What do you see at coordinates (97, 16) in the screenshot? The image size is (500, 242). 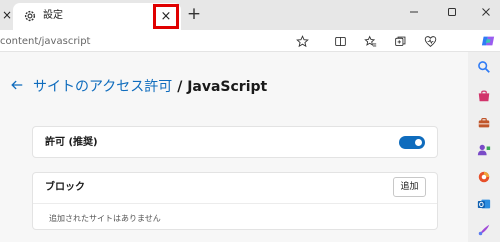 I see `tab-settings: 設定 ×` at bounding box center [97, 16].